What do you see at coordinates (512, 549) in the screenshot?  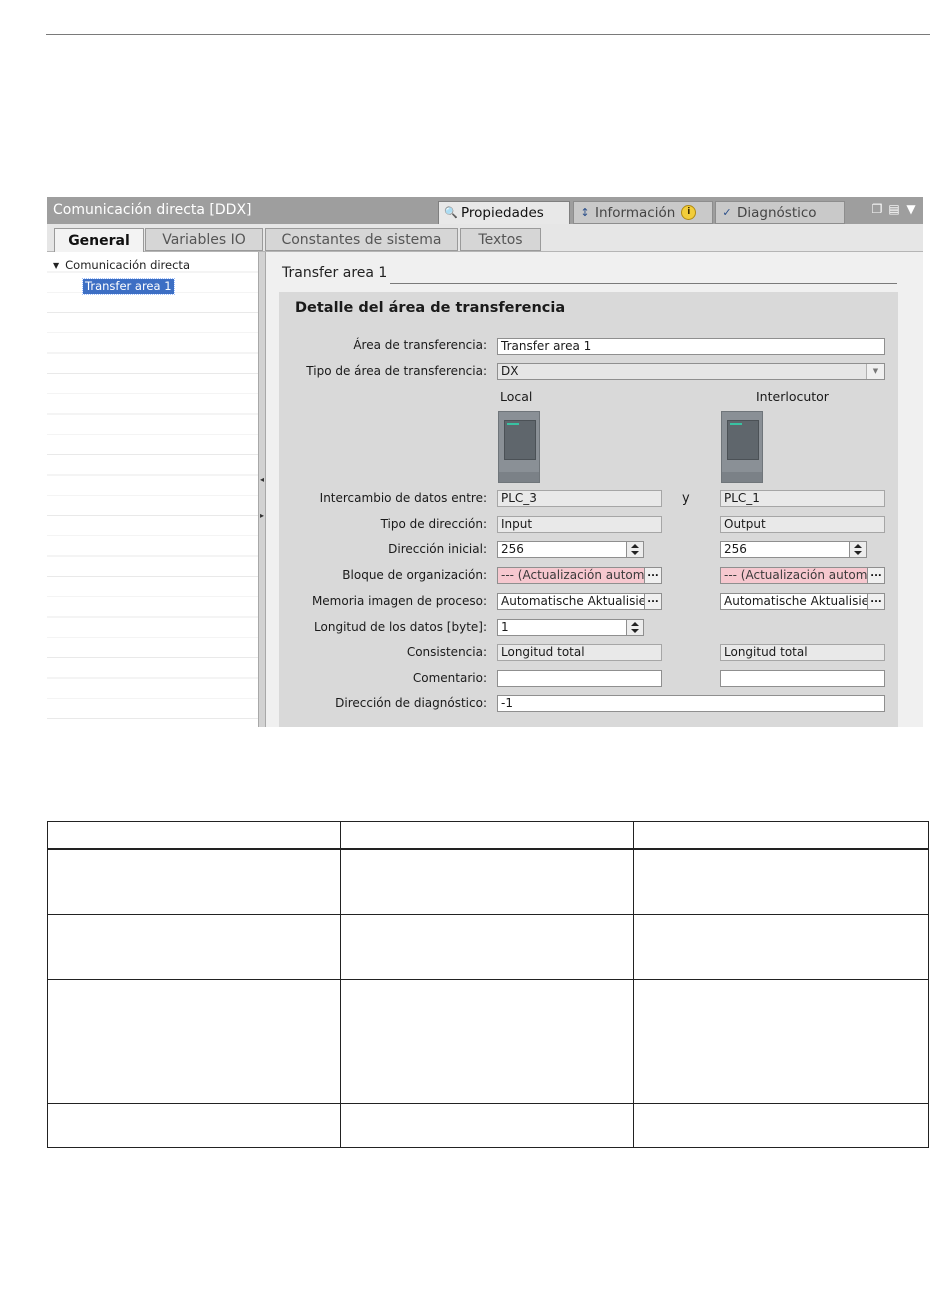 I see `start-address-local-value: 256` at bounding box center [512, 549].